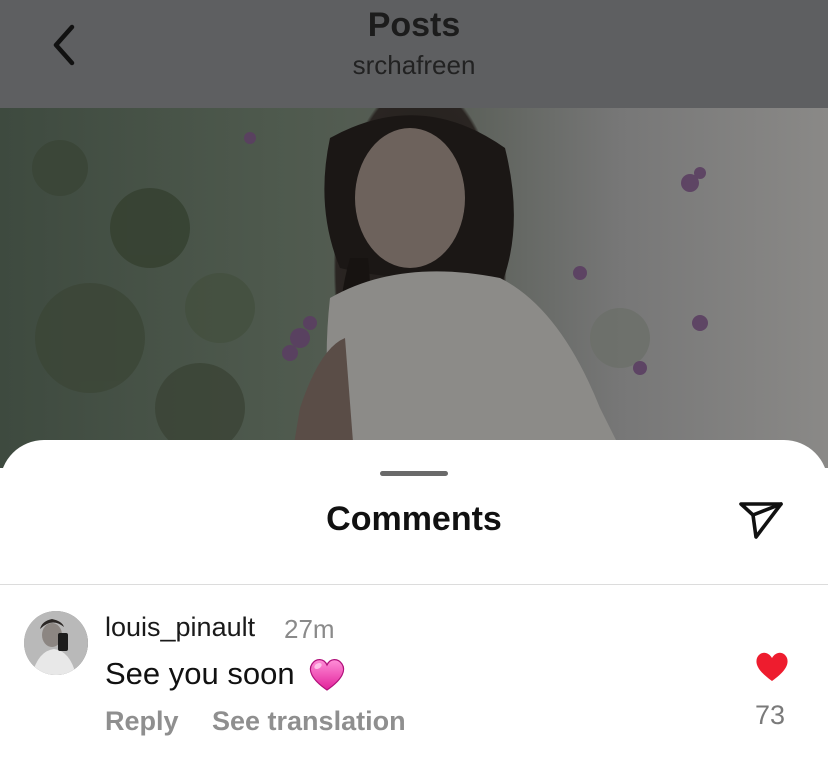 This screenshot has width=828, height=763. I want to click on see-translation-button: See translation, so click(309, 721).